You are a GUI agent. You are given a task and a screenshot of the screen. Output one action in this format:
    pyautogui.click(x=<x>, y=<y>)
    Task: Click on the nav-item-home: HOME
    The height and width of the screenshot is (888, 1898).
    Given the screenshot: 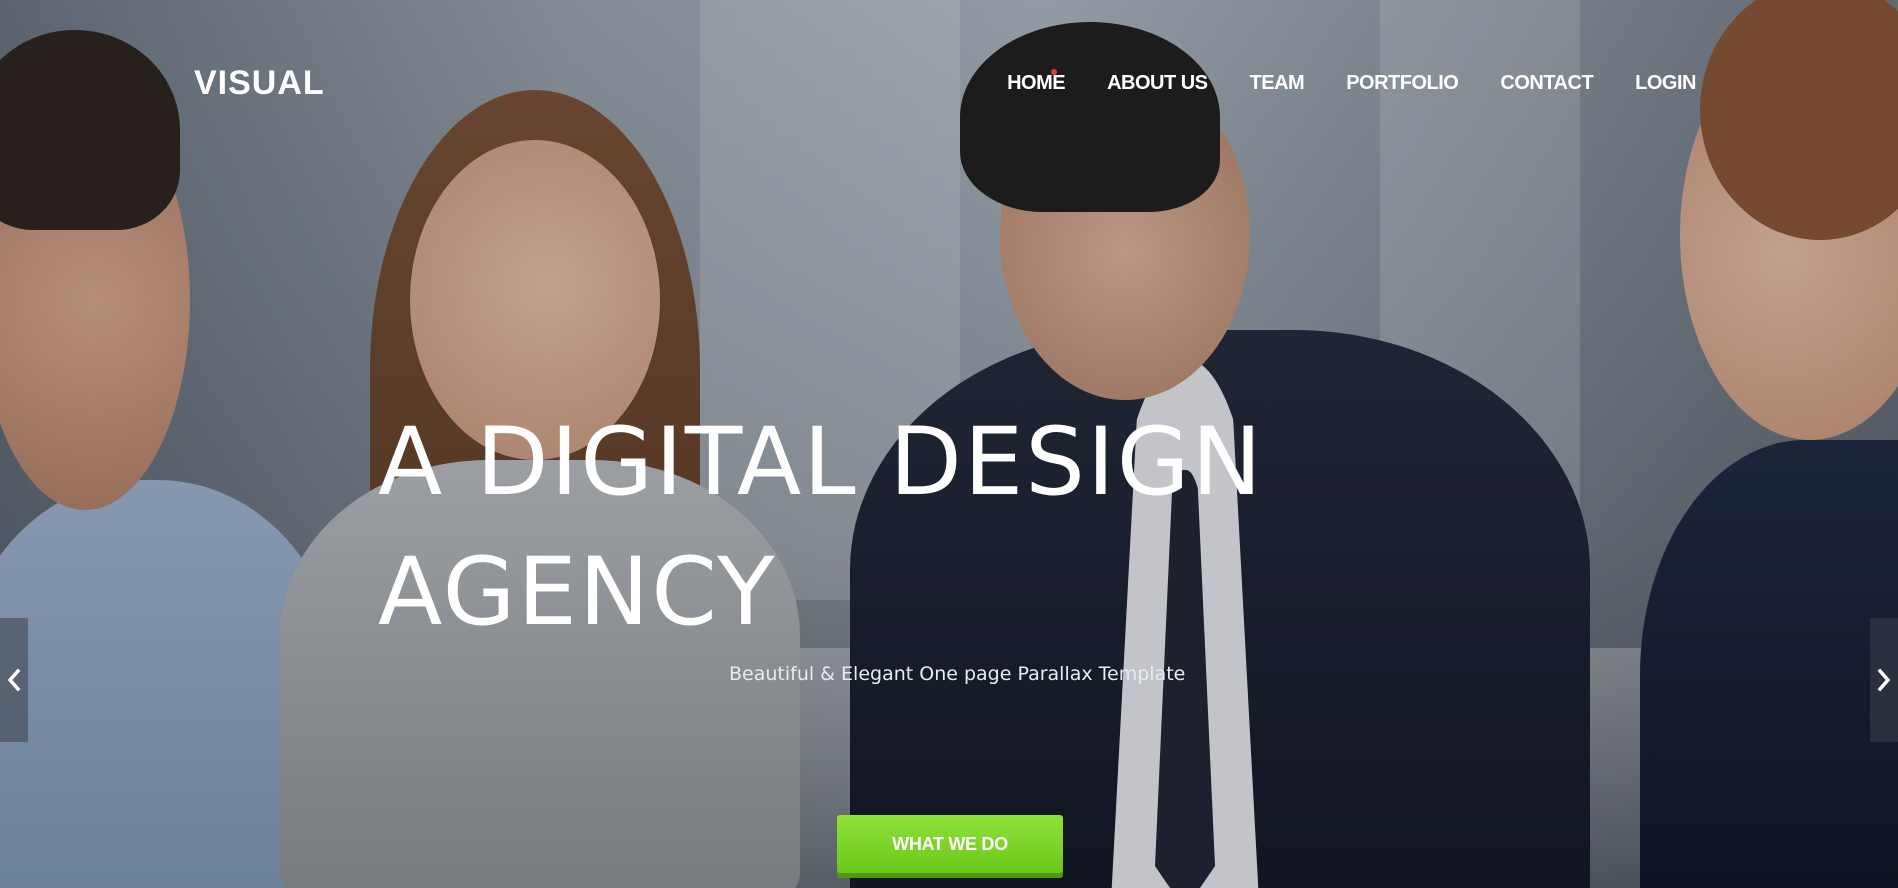 What is the action you would take?
    pyautogui.click(x=1036, y=82)
    